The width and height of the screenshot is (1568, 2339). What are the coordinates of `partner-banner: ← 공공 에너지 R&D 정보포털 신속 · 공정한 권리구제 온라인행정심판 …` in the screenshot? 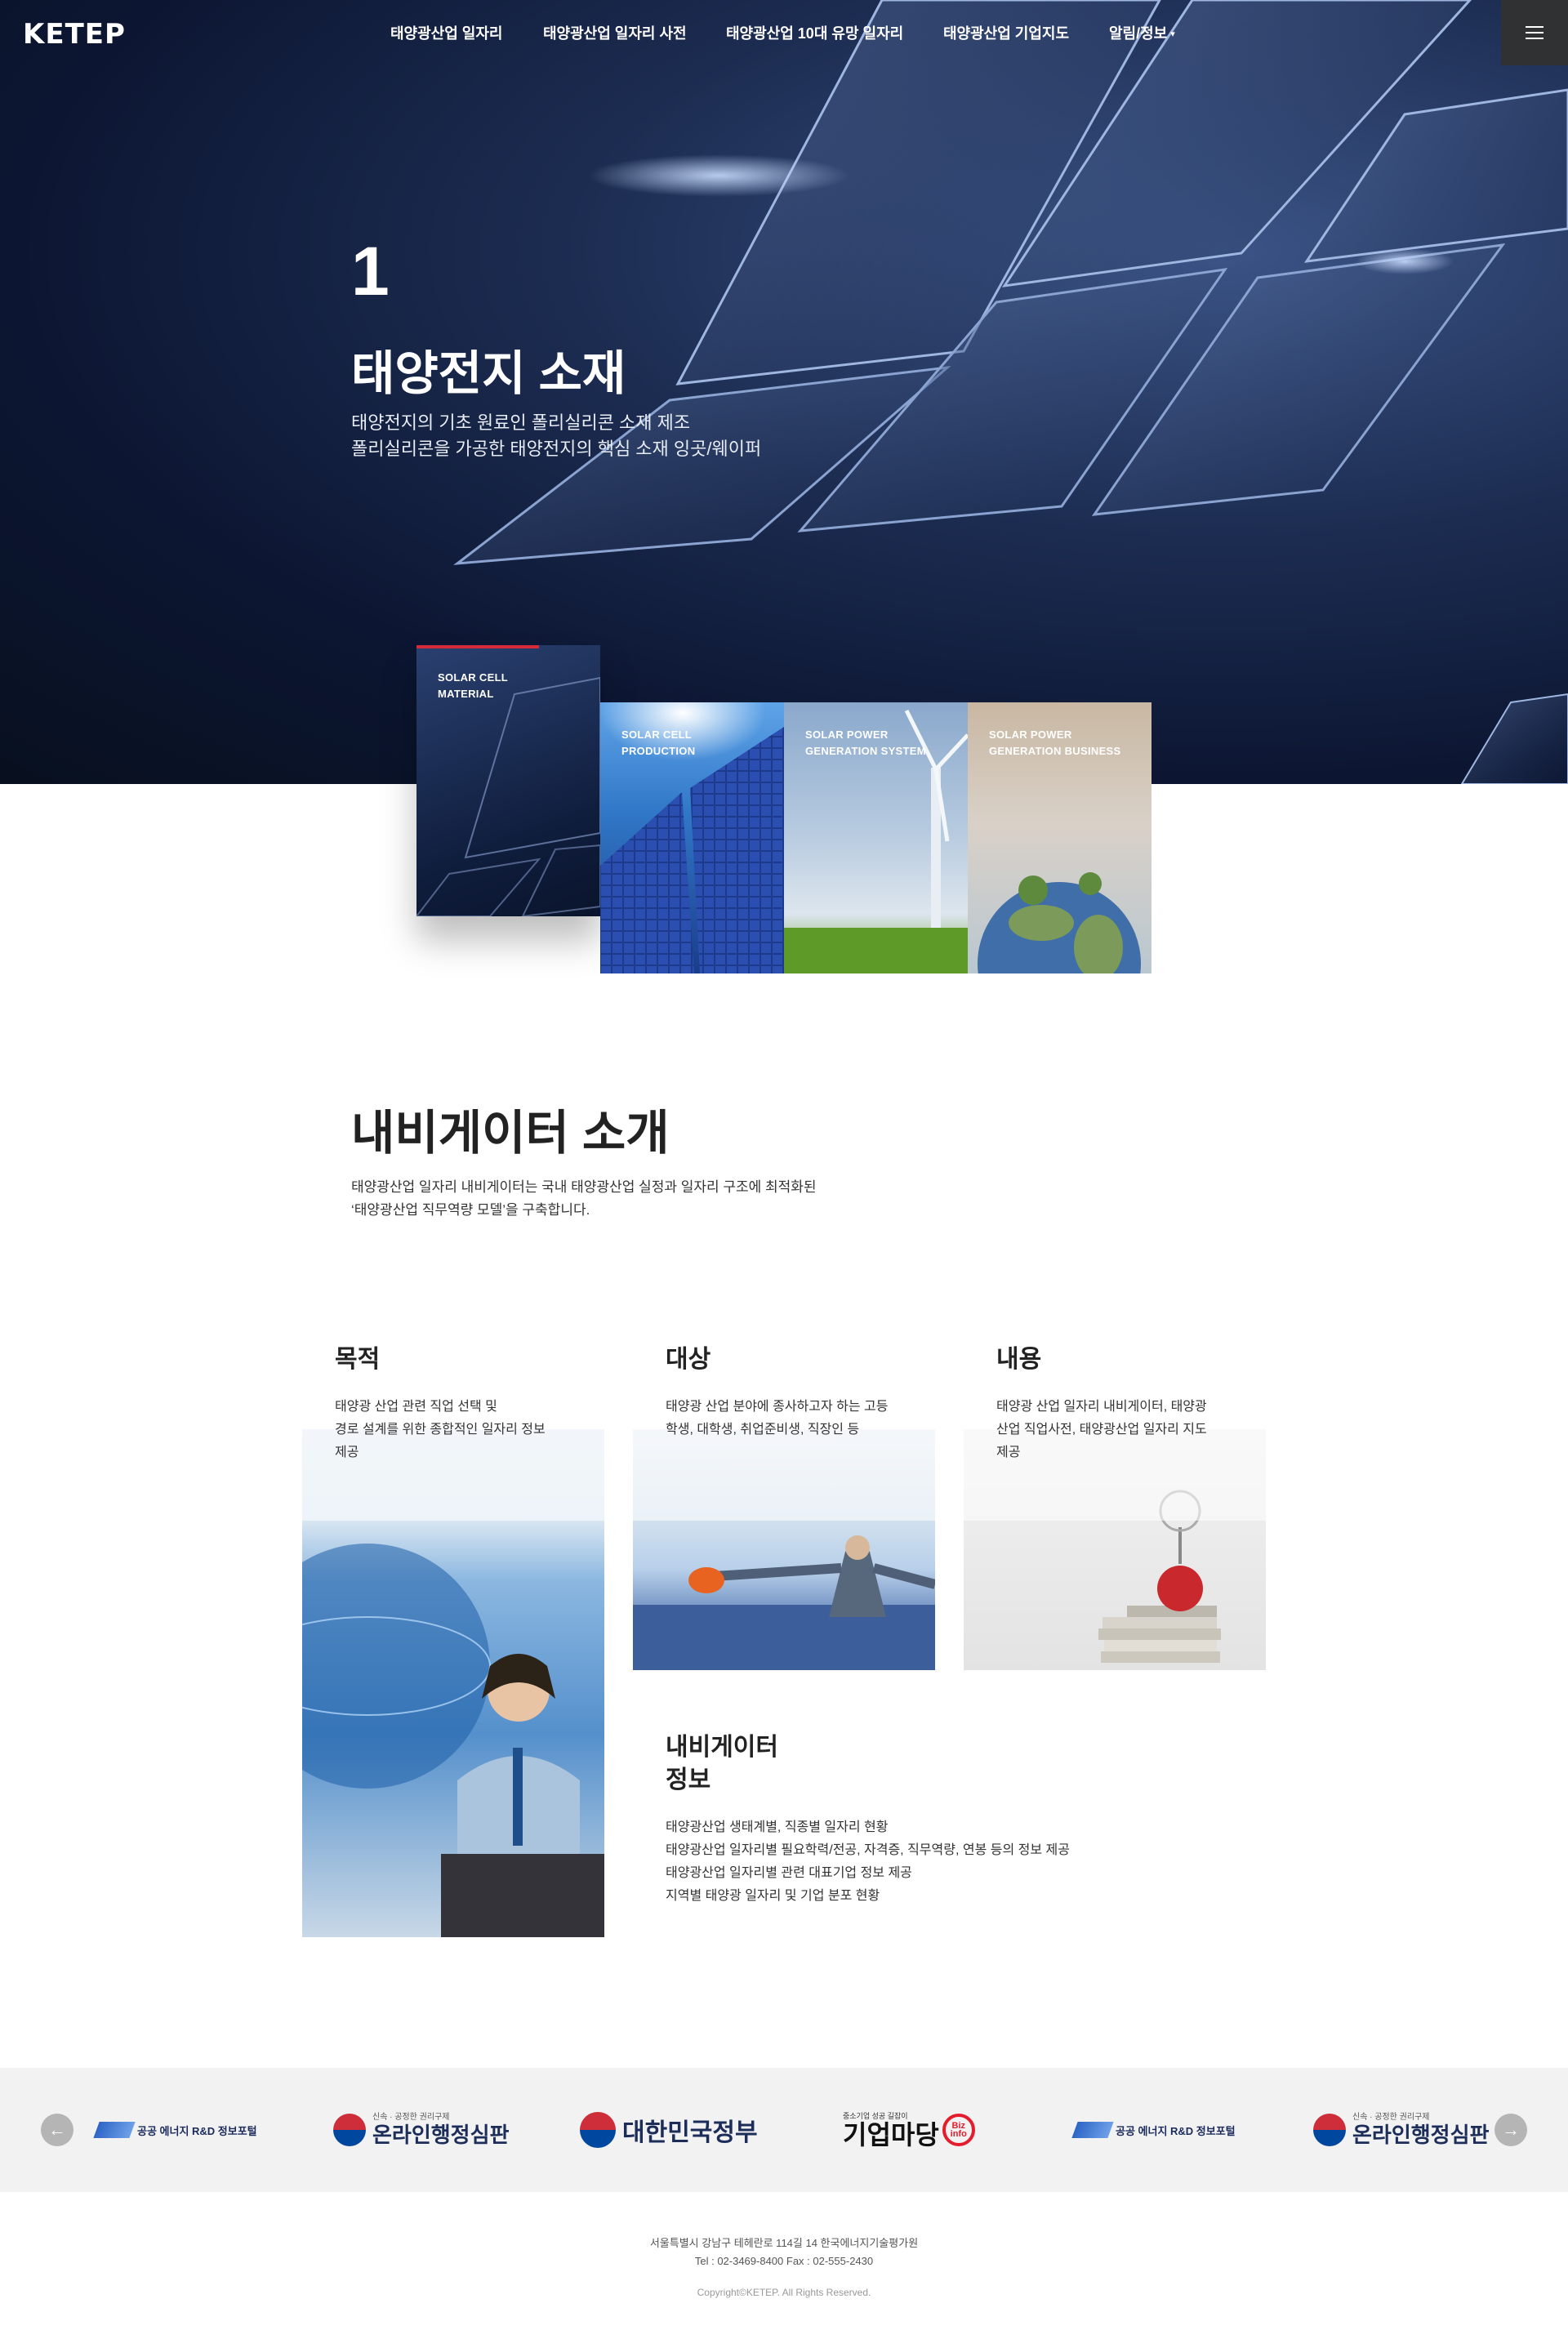 It's located at (784, 2130).